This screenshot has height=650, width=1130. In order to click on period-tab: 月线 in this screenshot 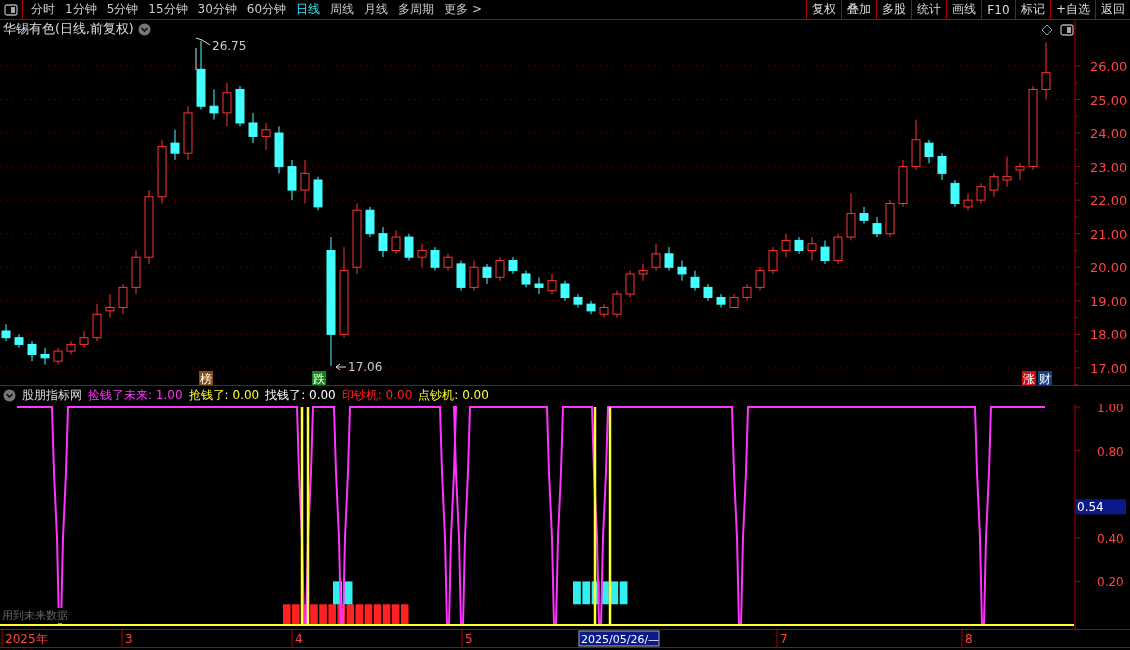, I will do `click(376, 9)`.